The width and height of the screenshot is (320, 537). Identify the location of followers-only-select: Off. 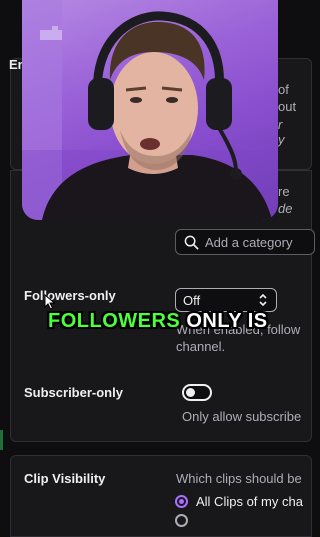
(226, 300).